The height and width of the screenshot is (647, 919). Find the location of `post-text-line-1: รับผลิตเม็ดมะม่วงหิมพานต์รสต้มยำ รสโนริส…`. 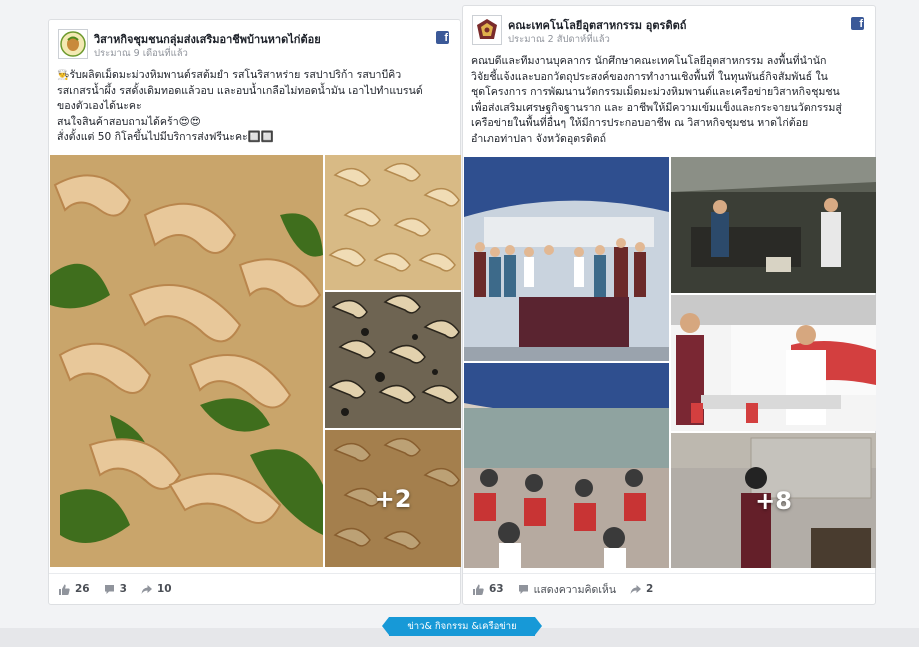

post-text-line-1: รับผลิตเม็ดมะม่วงหิมพานต์รสต้มยำ รสโนริส… is located at coordinates (235, 75).